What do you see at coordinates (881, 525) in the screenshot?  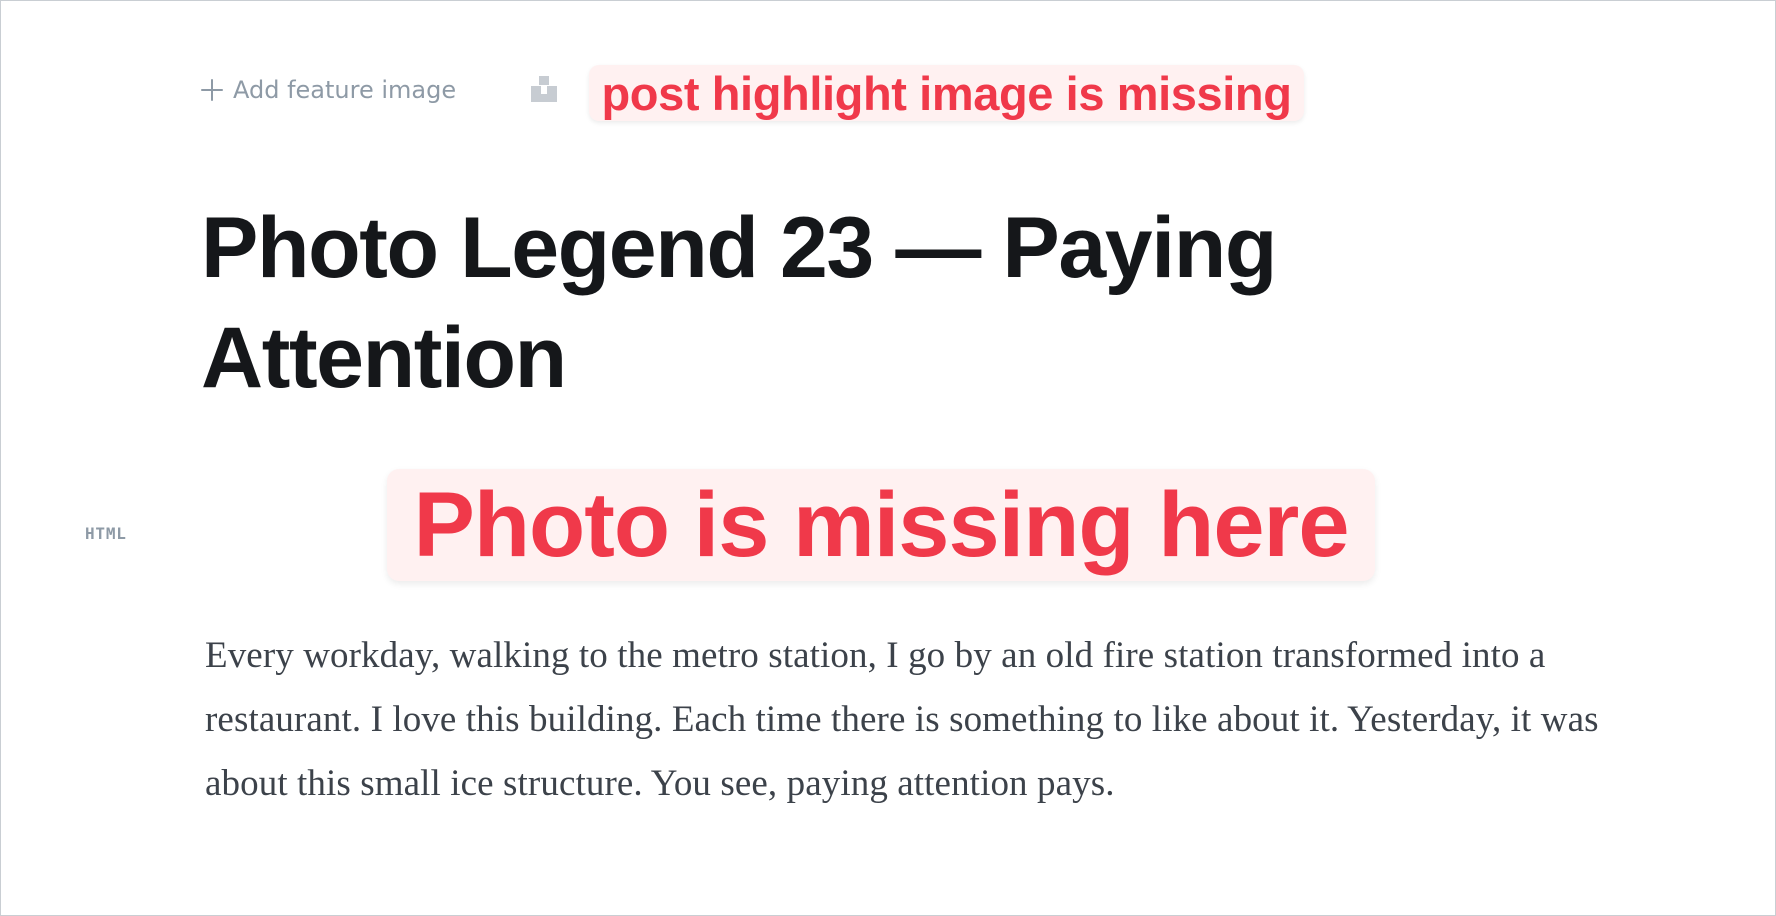 I see `missing-photo-notice: Photo is missing here` at bounding box center [881, 525].